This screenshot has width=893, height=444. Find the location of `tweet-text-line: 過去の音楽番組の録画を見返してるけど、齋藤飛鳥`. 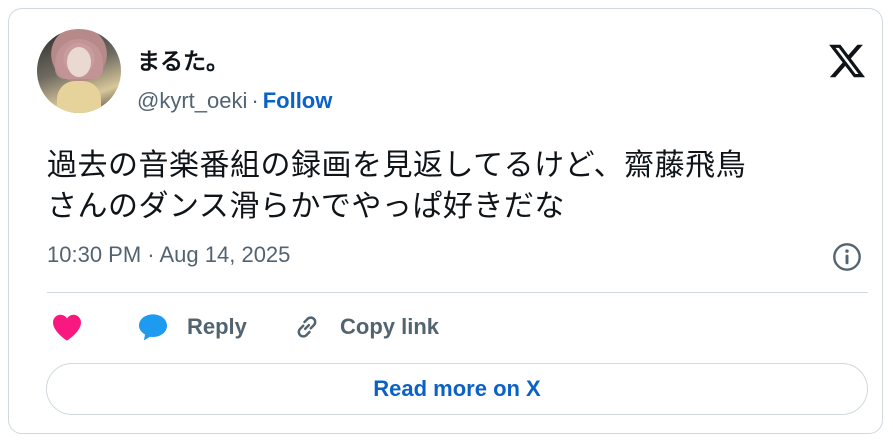

tweet-text-line: 過去の音楽番組の録画を見返してるけど、齋藤飛鳥 is located at coordinates (397, 165).